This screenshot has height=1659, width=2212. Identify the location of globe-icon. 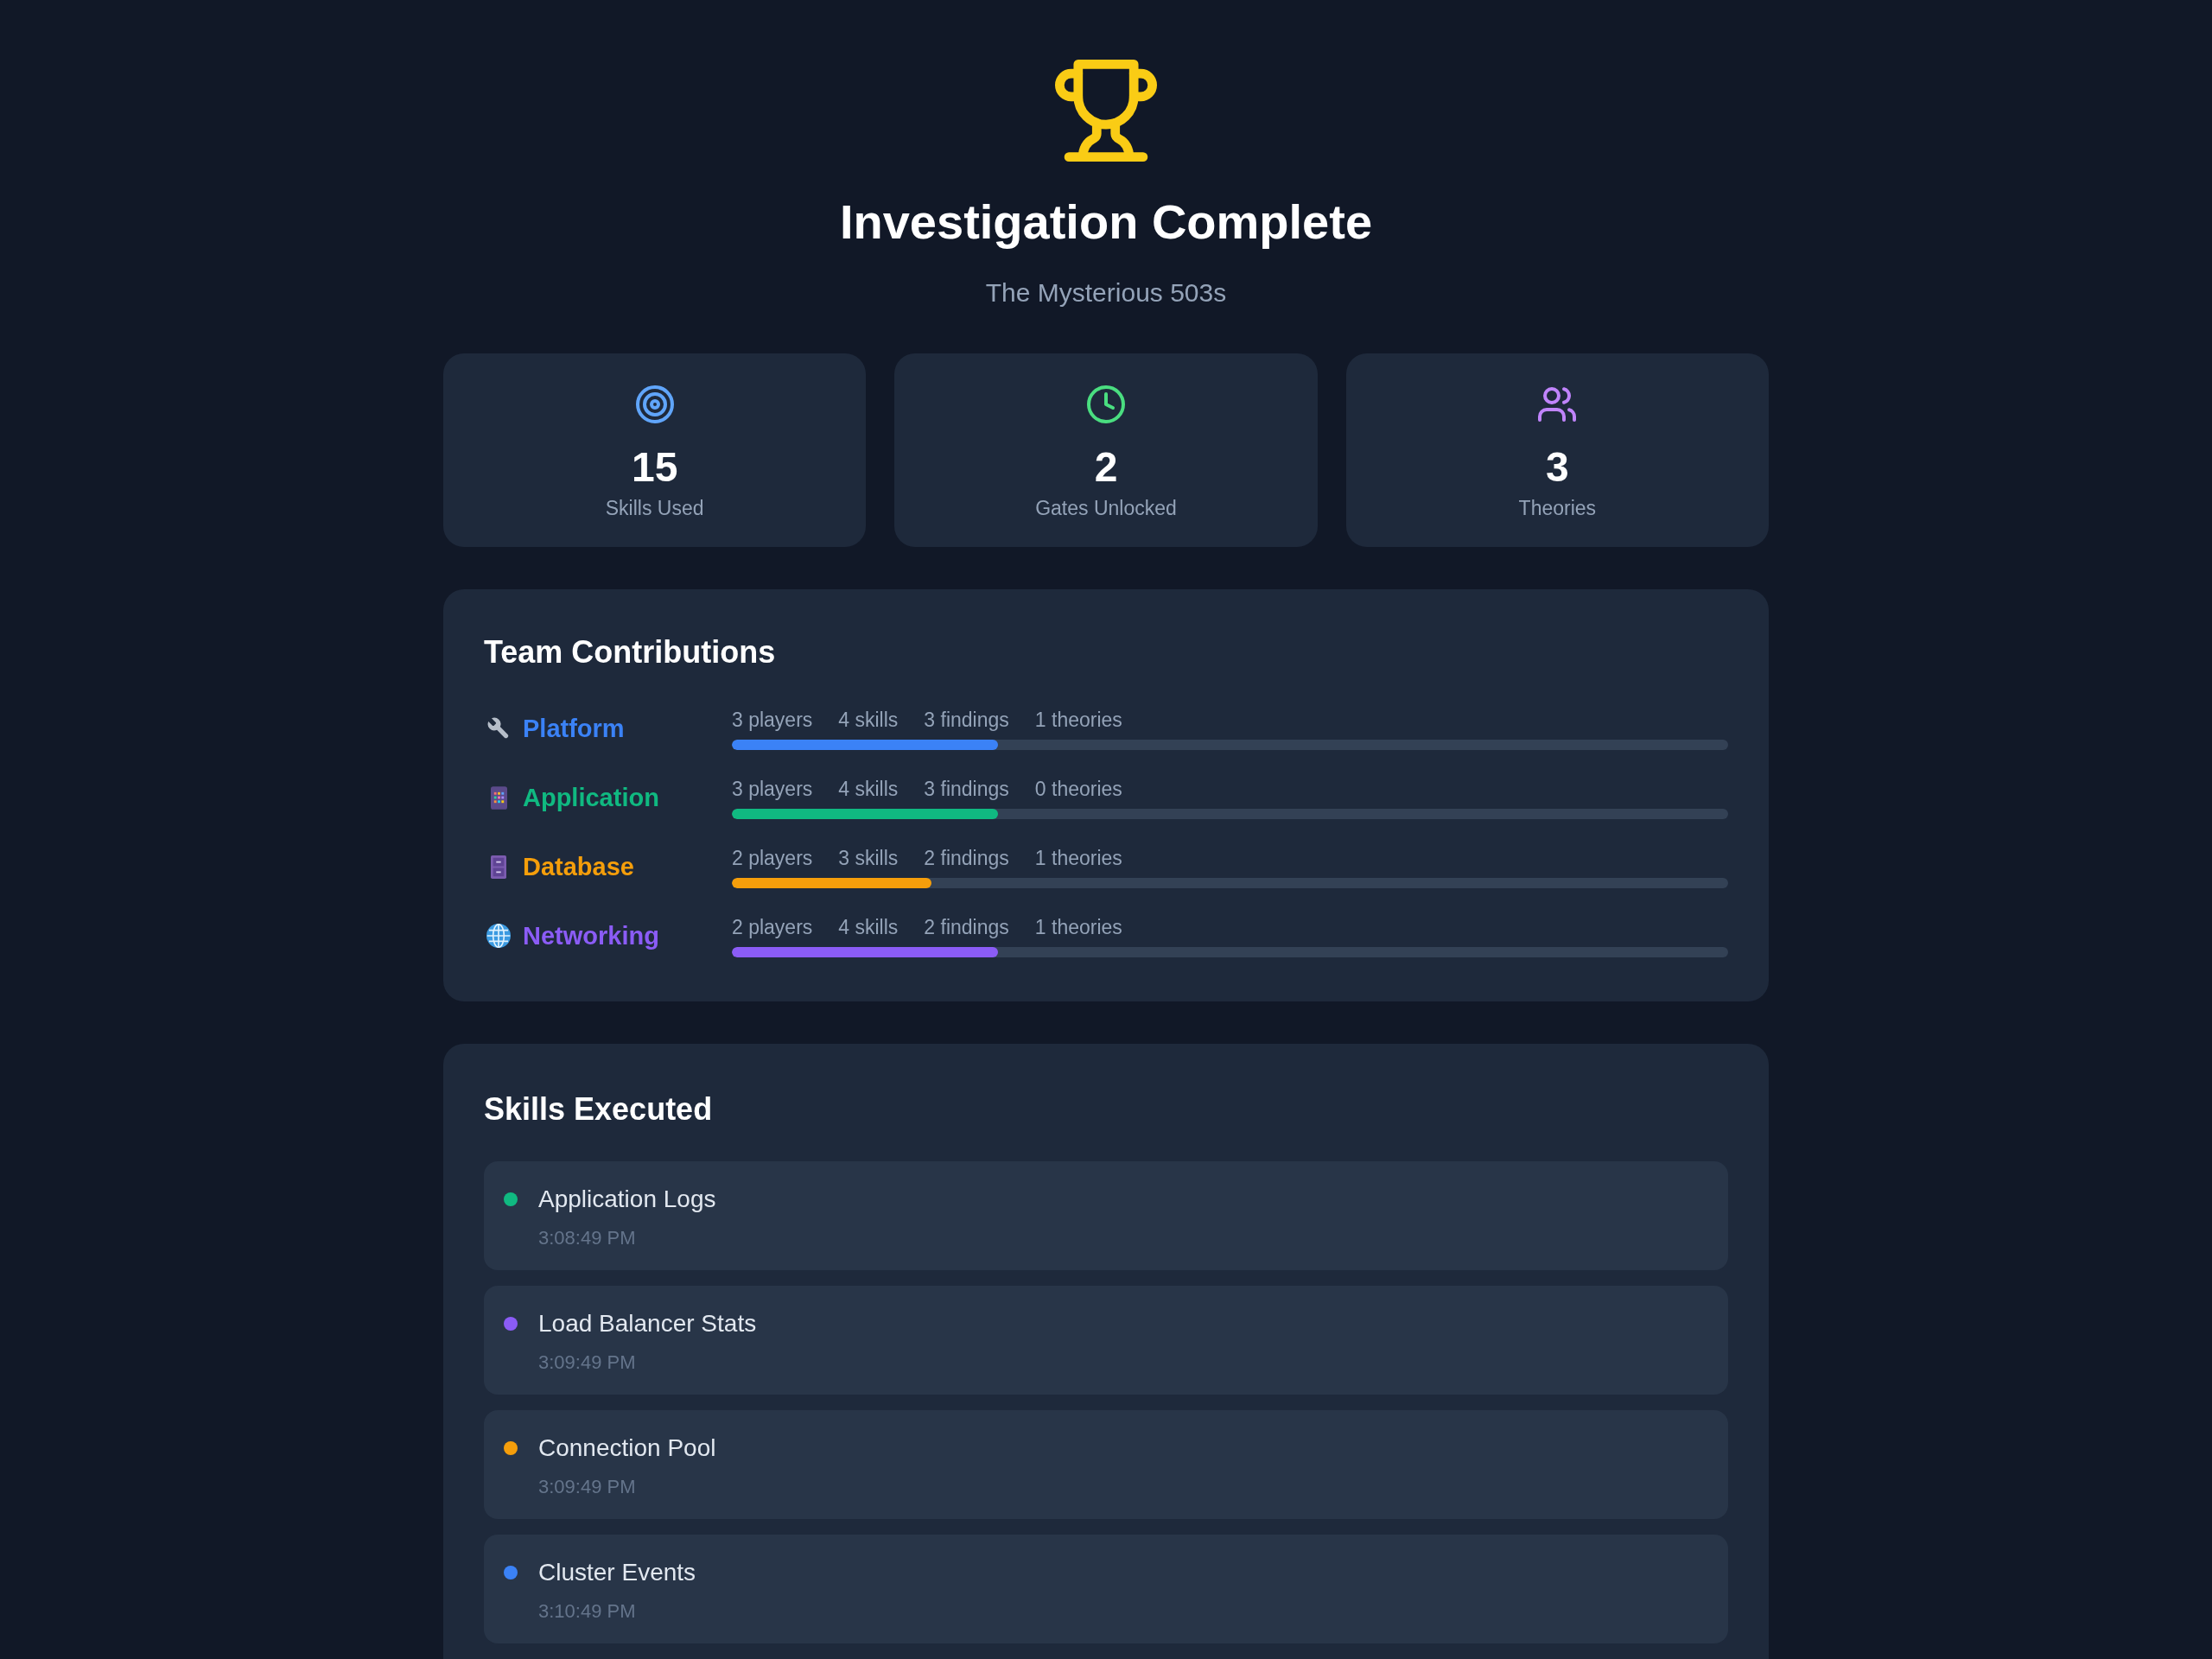
(498, 936).